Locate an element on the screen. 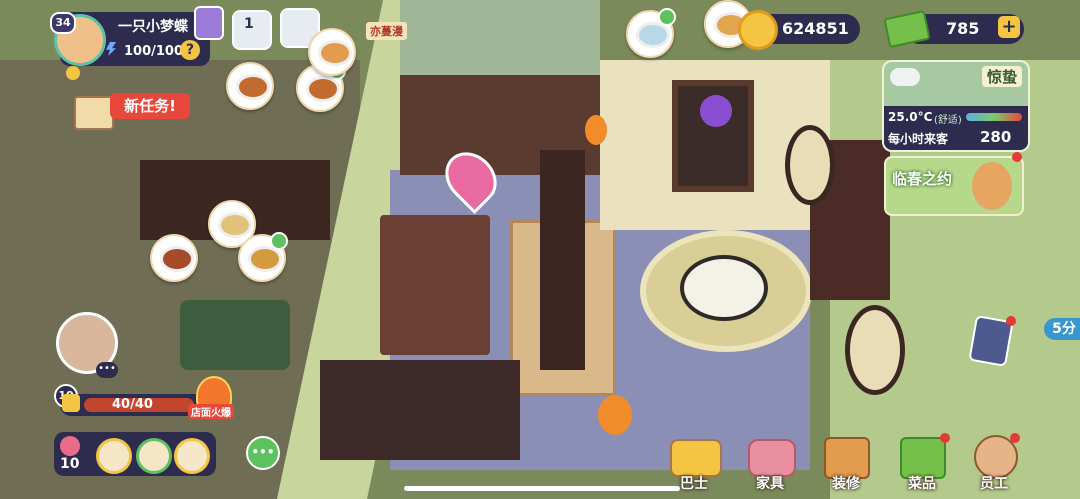  visitors-label: 每小时来客 is located at coordinates (918, 139).